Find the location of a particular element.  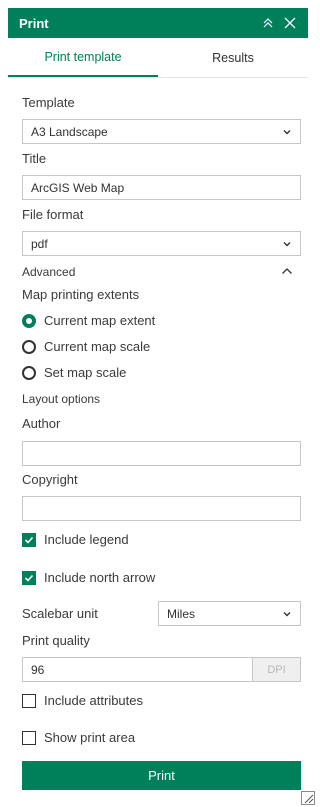

tab-bar: Print template Results is located at coordinates (158, 58).